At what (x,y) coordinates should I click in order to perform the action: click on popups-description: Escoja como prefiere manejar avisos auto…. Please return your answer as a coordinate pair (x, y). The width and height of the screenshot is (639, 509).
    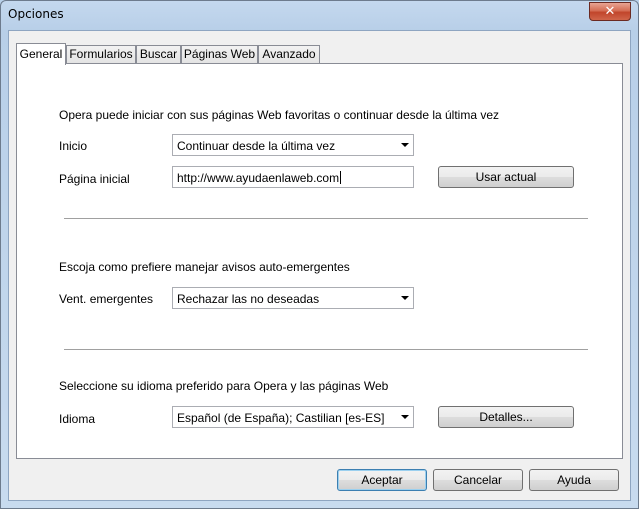
    Looking at the image, I should click on (204, 267).